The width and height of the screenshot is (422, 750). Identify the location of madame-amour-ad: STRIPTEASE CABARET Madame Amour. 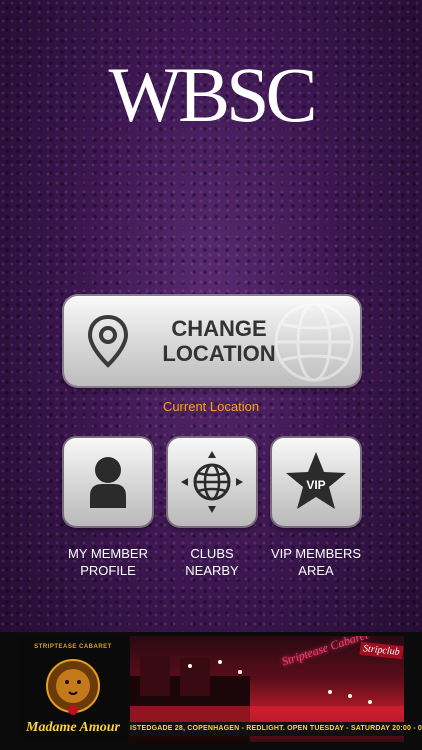
(73, 689).